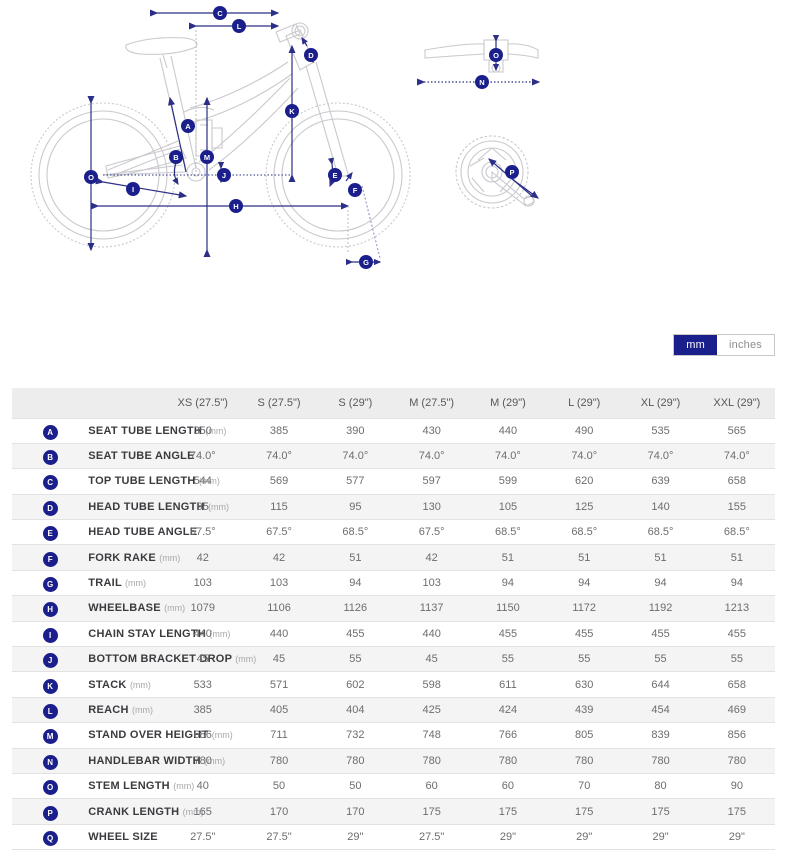 This screenshot has height=856, width=787. What do you see at coordinates (188, 126) in the screenshot?
I see `svg-text: A` at bounding box center [188, 126].